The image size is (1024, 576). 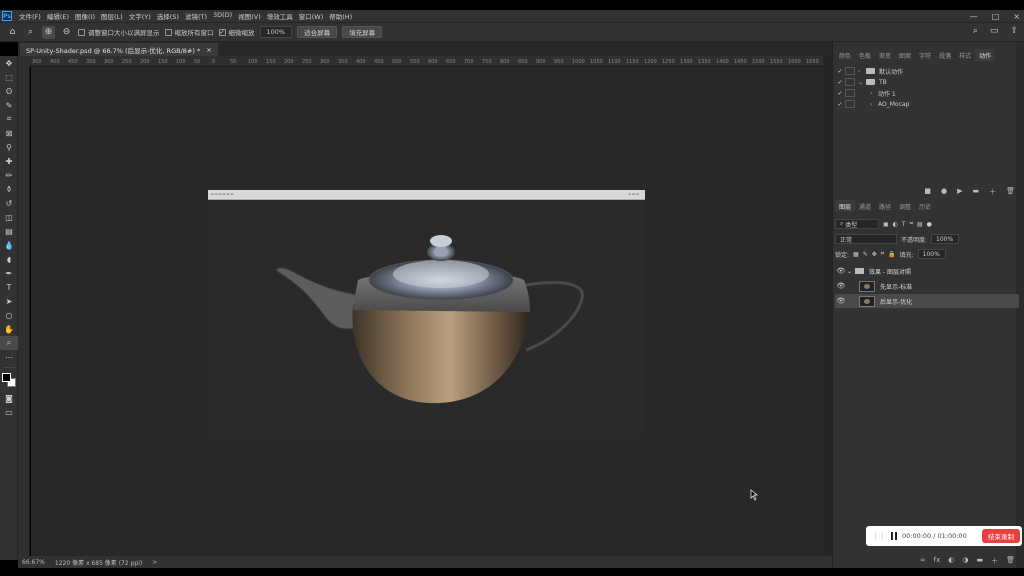 What do you see at coordinates (1014, 31) in the screenshot?
I see `share-icon: ⇪` at bounding box center [1014, 31].